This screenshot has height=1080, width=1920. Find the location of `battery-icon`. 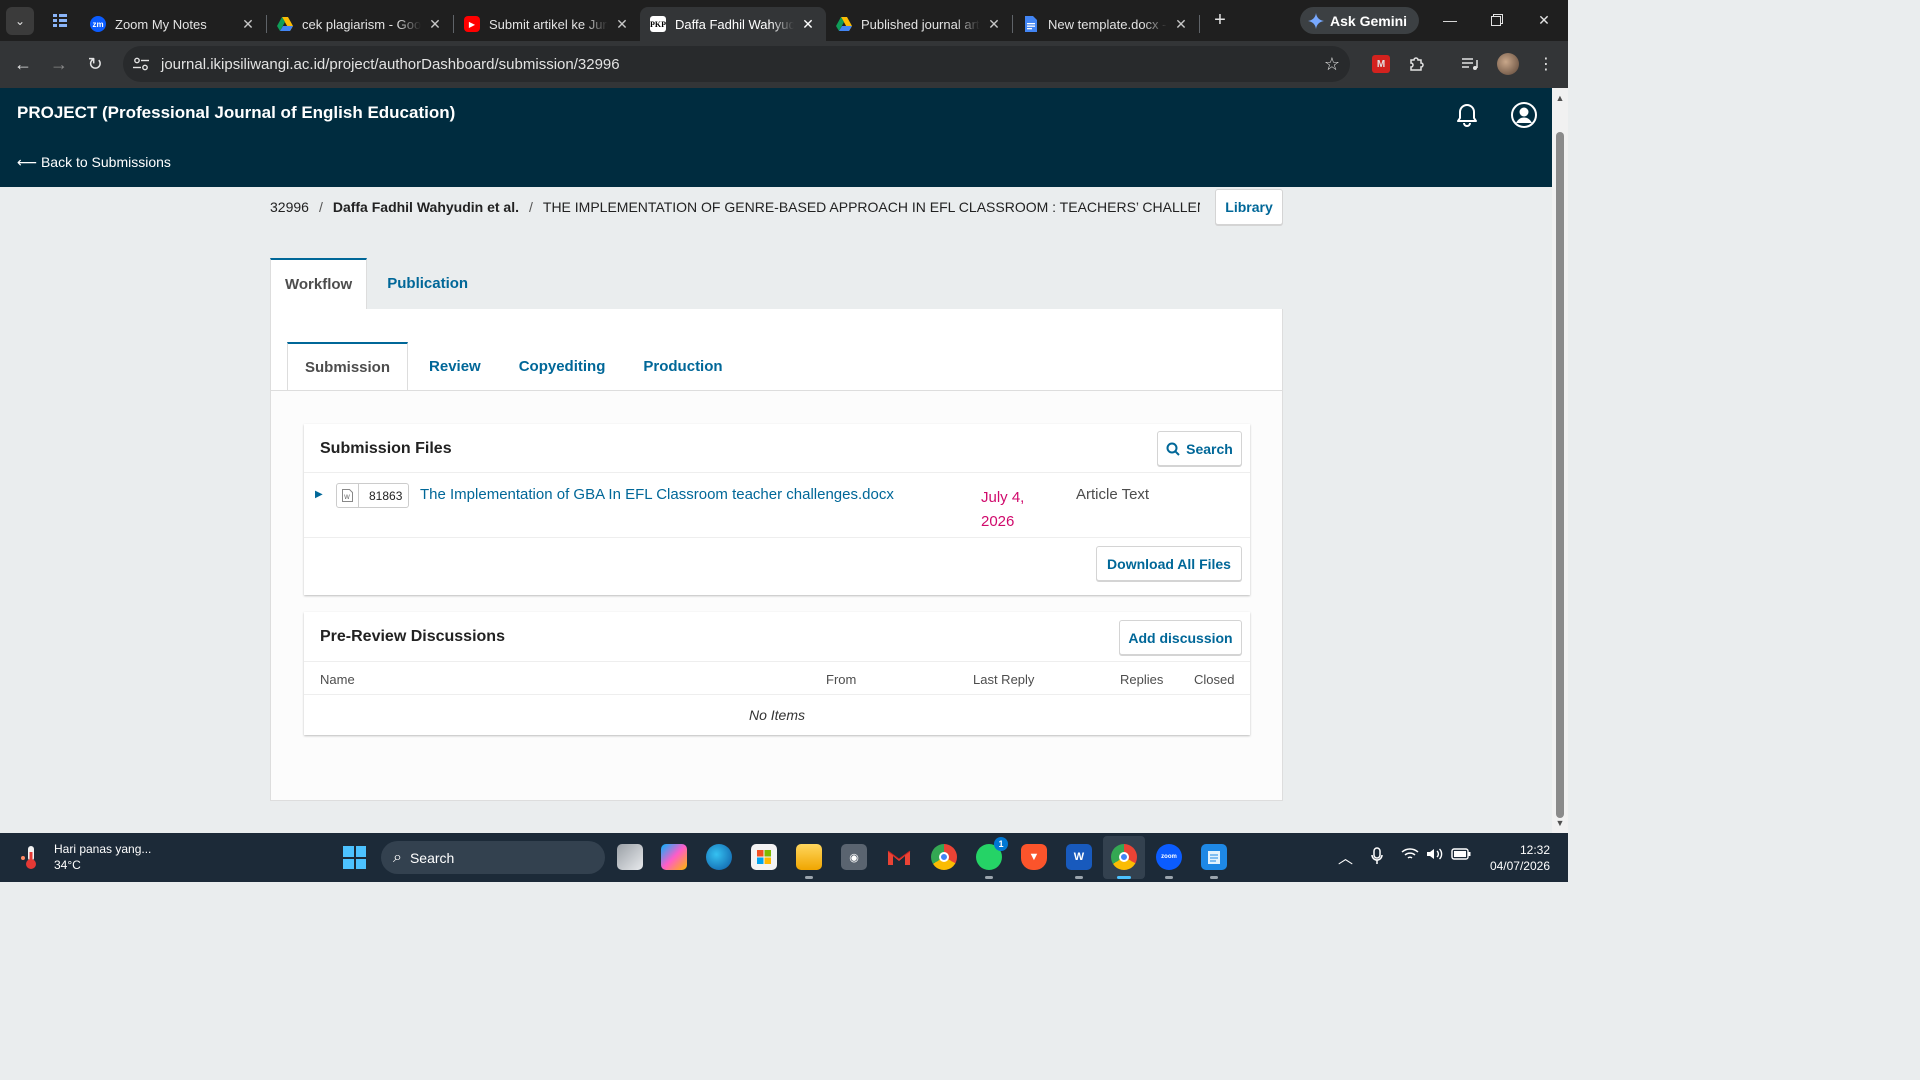

battery-icon is located at coordinates (1461, 855).